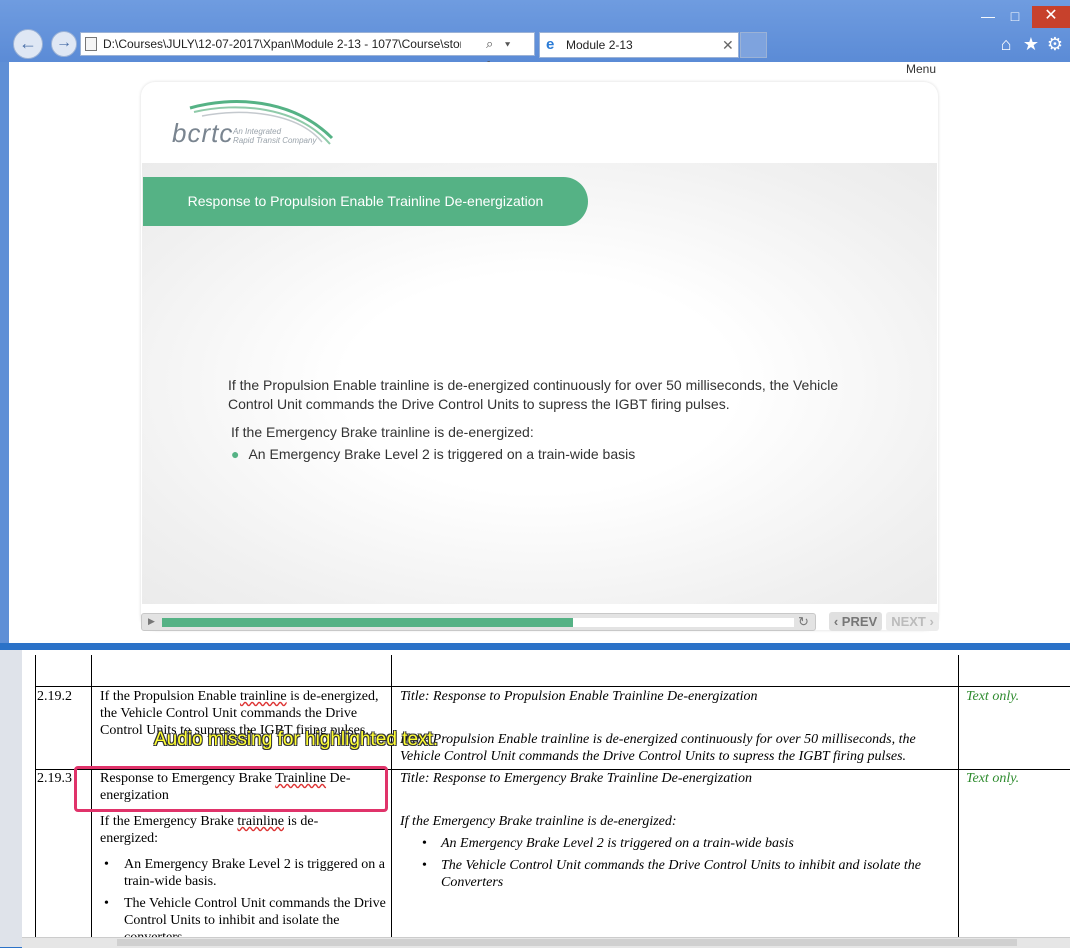 The height and width of the screenshot is (948, 1070). What do you see at coordinates (91, 44) in the screenshot?
I see `page-icon` at bounding box center [91, 44].